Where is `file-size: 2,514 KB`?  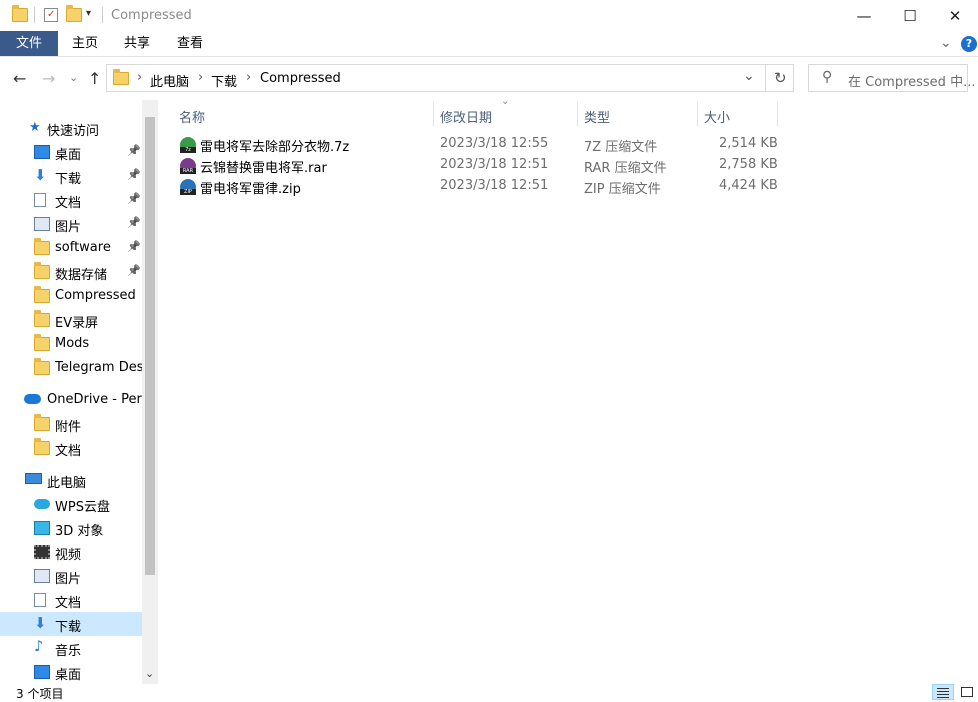 file-size: 2,514 KB is located at coordinates (748, 143).